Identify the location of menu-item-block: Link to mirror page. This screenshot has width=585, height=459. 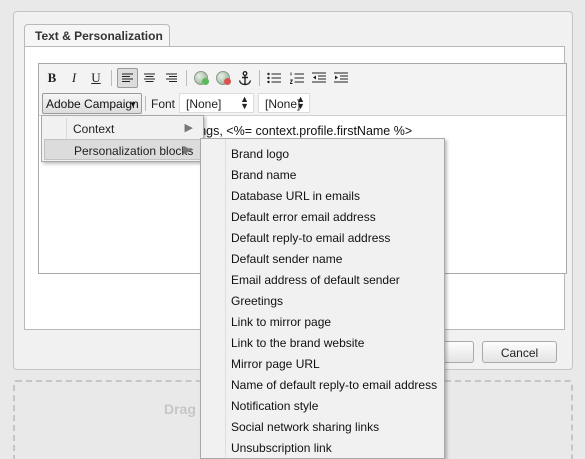
(281, 322).